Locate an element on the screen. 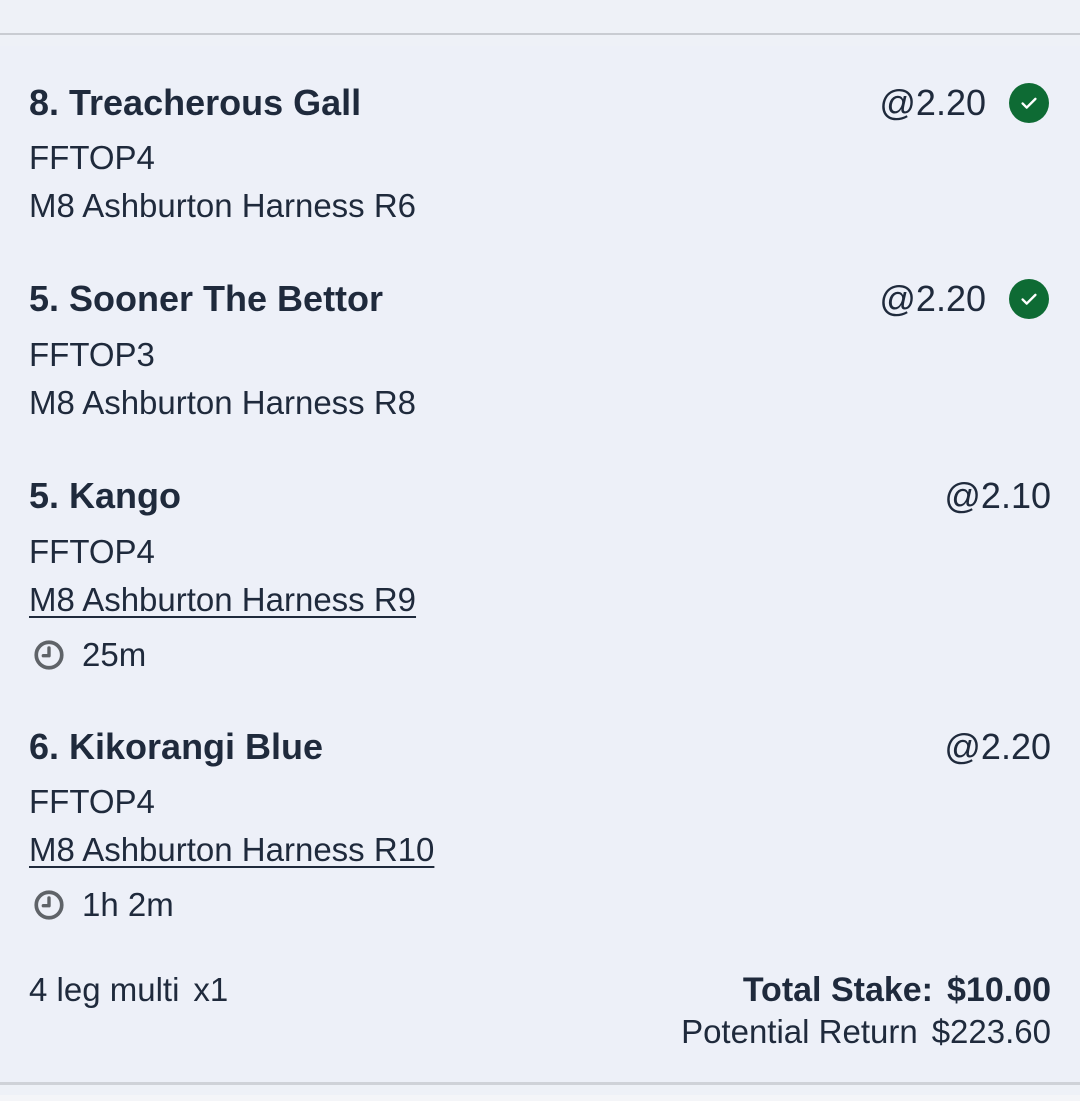  runner-name: 6. Kikorangi Blue is located at coordinates (176, 746).